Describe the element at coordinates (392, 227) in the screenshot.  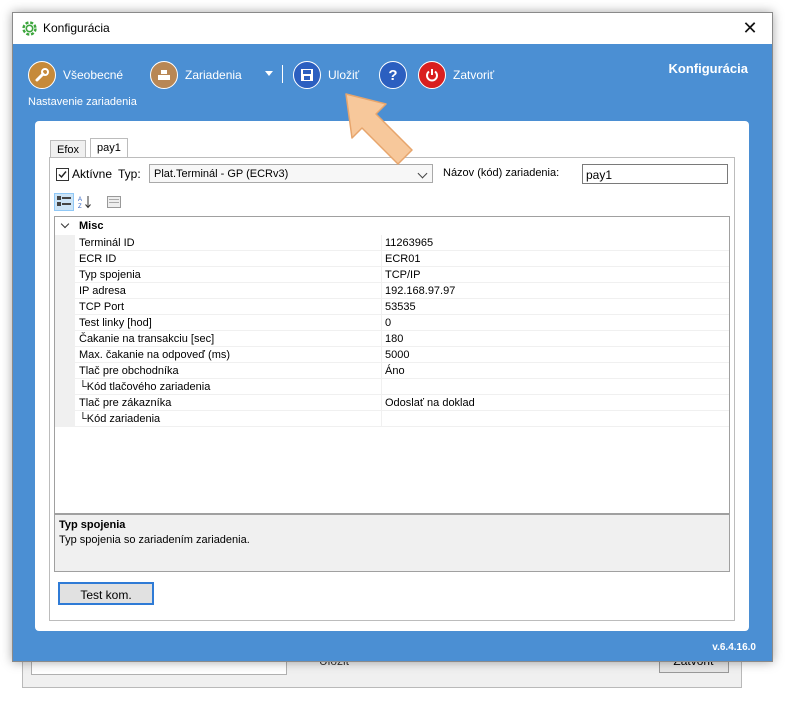
I see `category-misc: Misc` at that location.